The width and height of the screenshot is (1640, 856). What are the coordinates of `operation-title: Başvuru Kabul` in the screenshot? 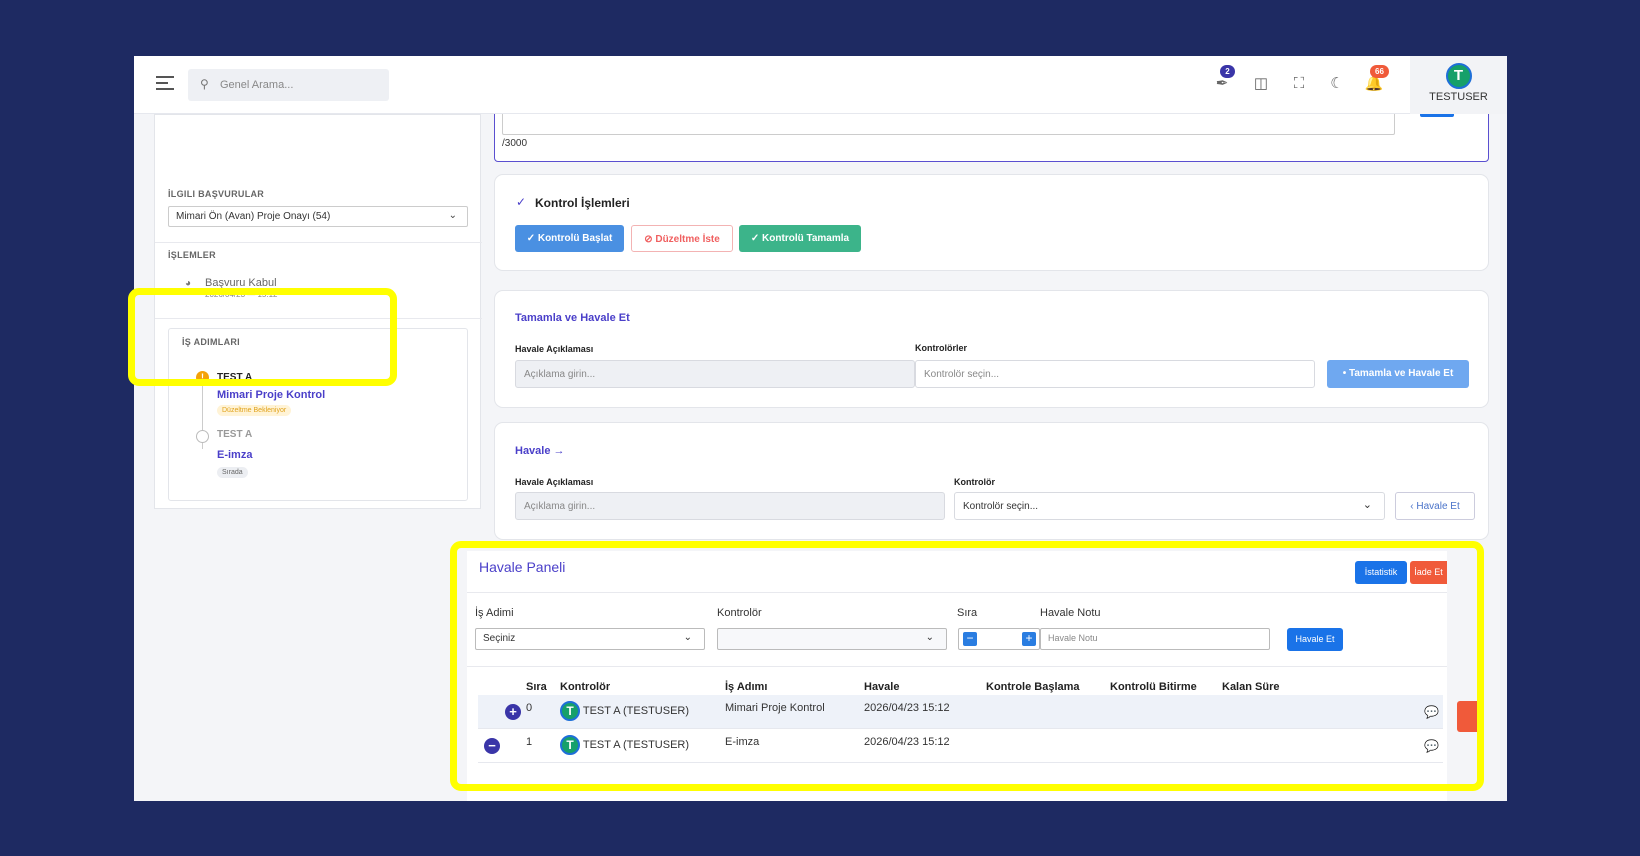 It's located at (241, 283).